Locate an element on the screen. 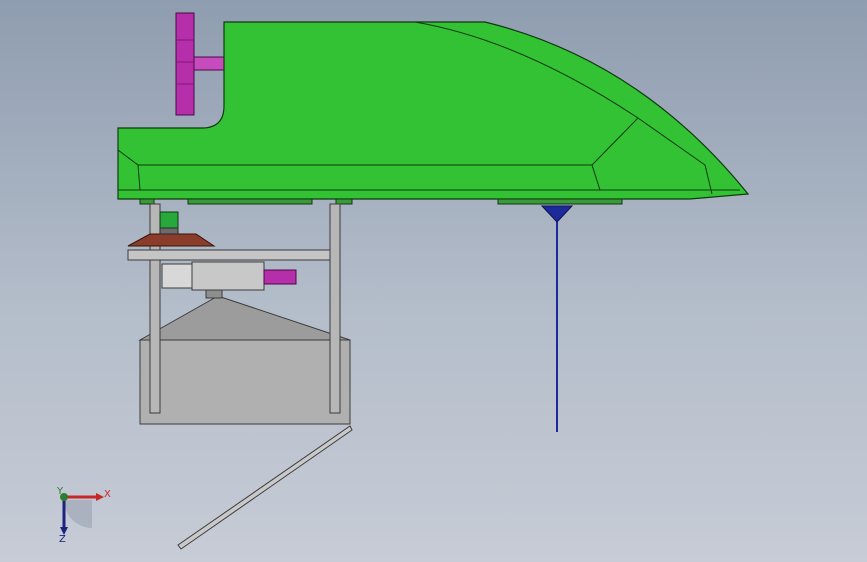  actuator-rod is located at coordinates (280, 277).